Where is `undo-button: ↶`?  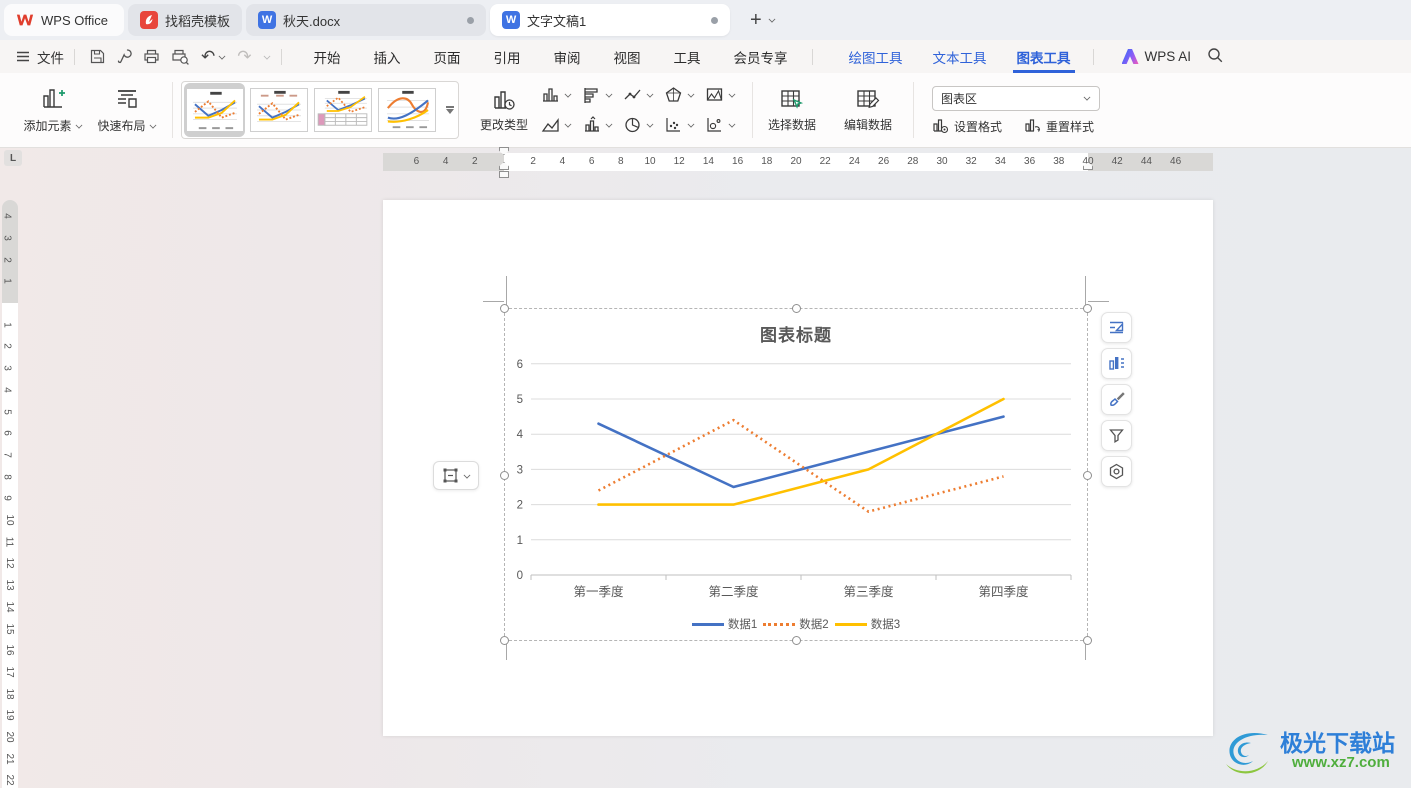
undo-button: ↶ is located at coordinates (213, 57).